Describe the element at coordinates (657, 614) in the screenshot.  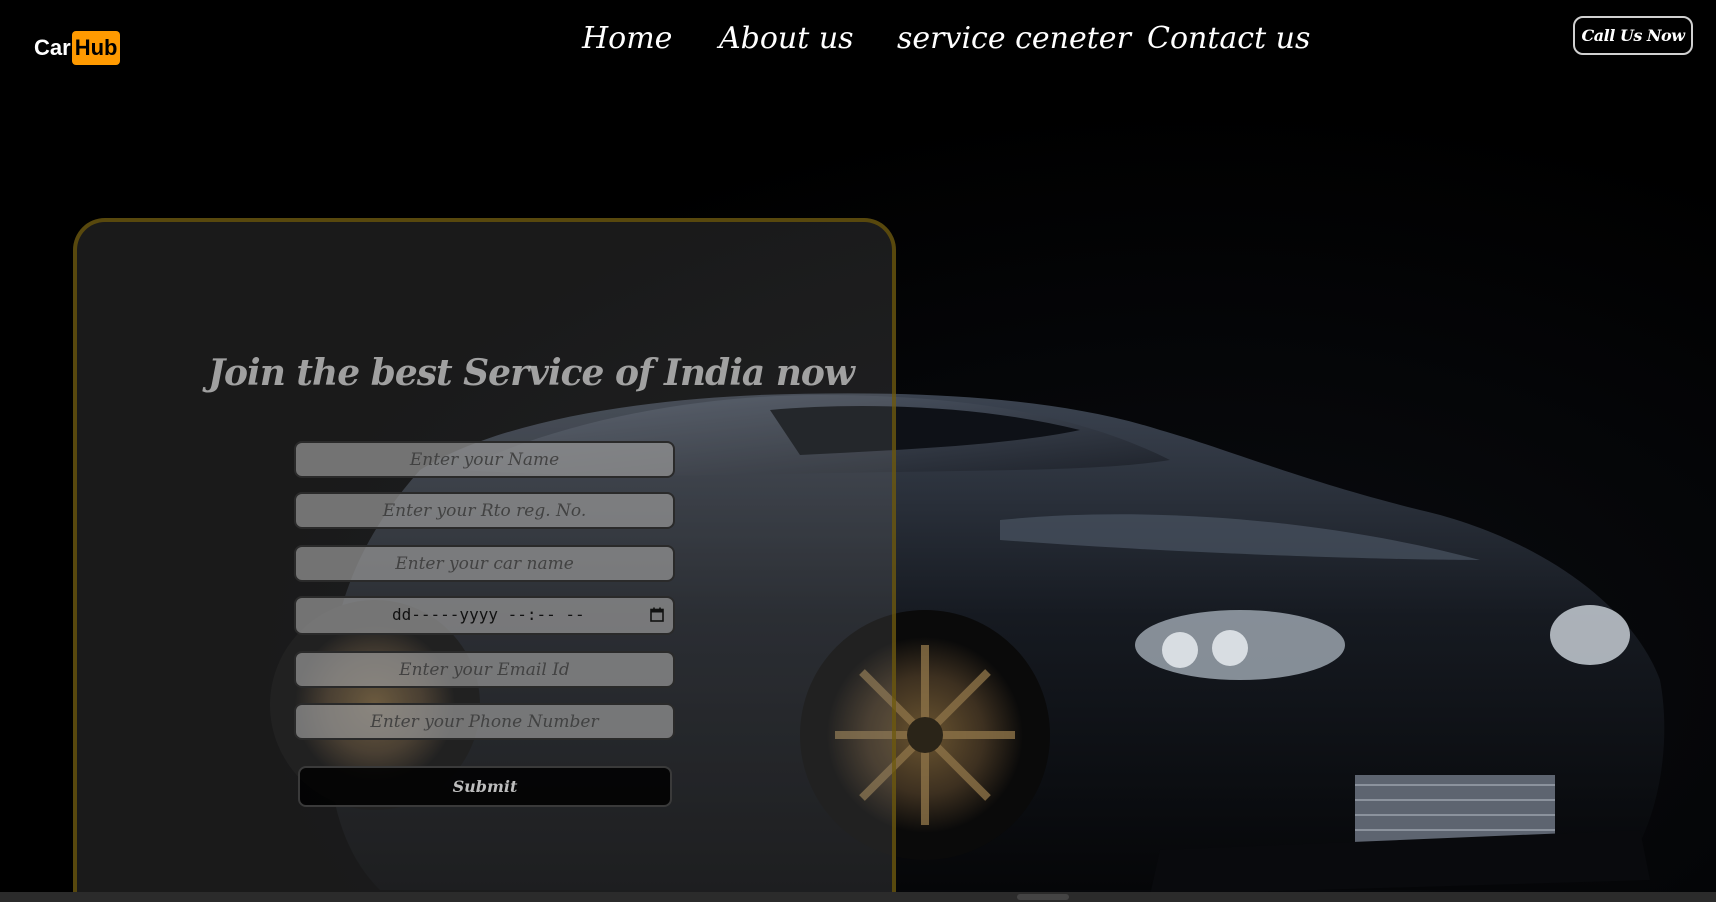
I see `calendar-icon` at that location.